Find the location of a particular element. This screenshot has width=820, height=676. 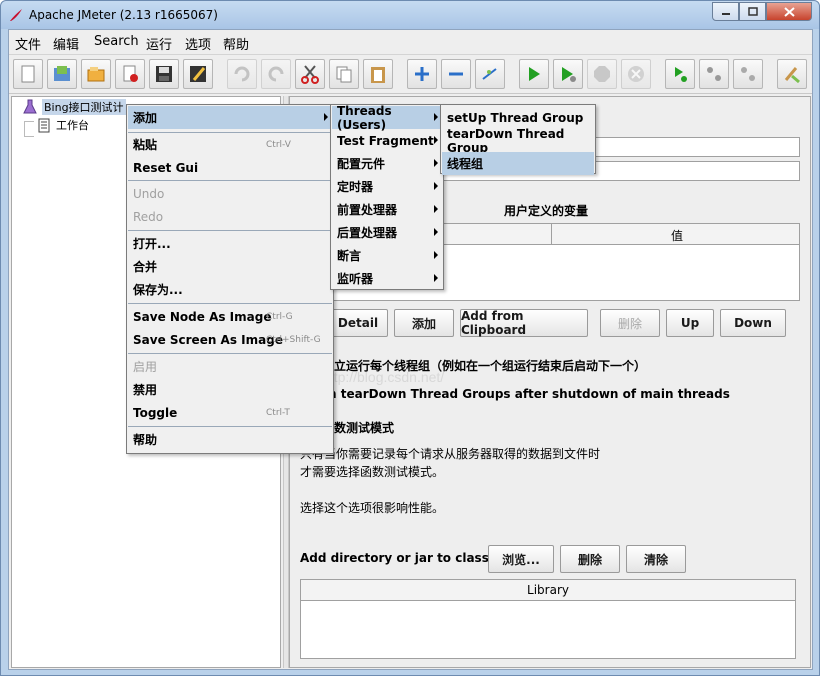

menu-reset-gui: Reset Gui is located at coordinates (230, 167).